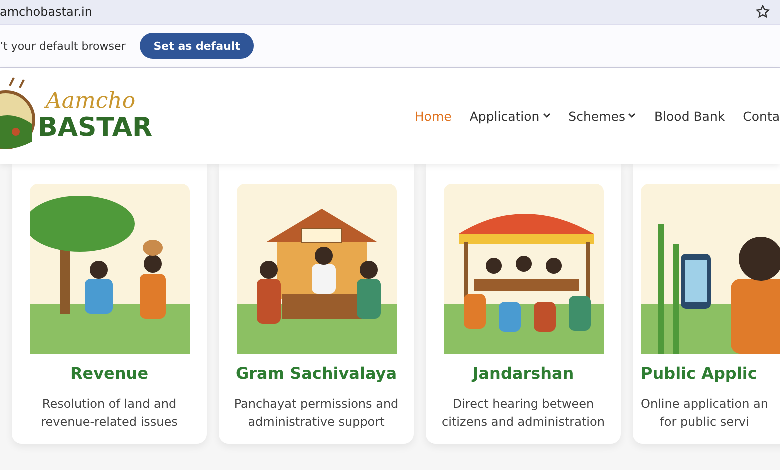 This screenshot has height=470, width=780. What do you see at coordinates (109, 304) in the screenshot?
I see `service-card: Revenue Resolution of land and revenue-related issues` at bounding box center [109, 304].